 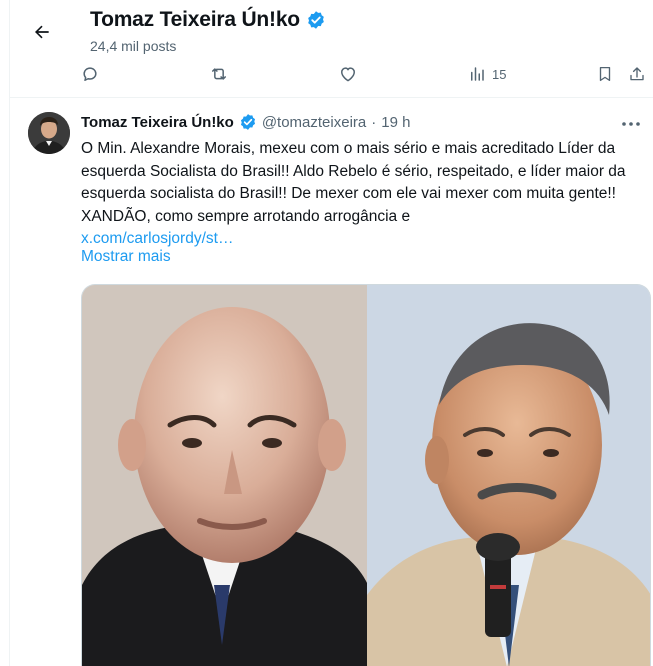 I want to click on reply-button, so click(x=90, y=74).